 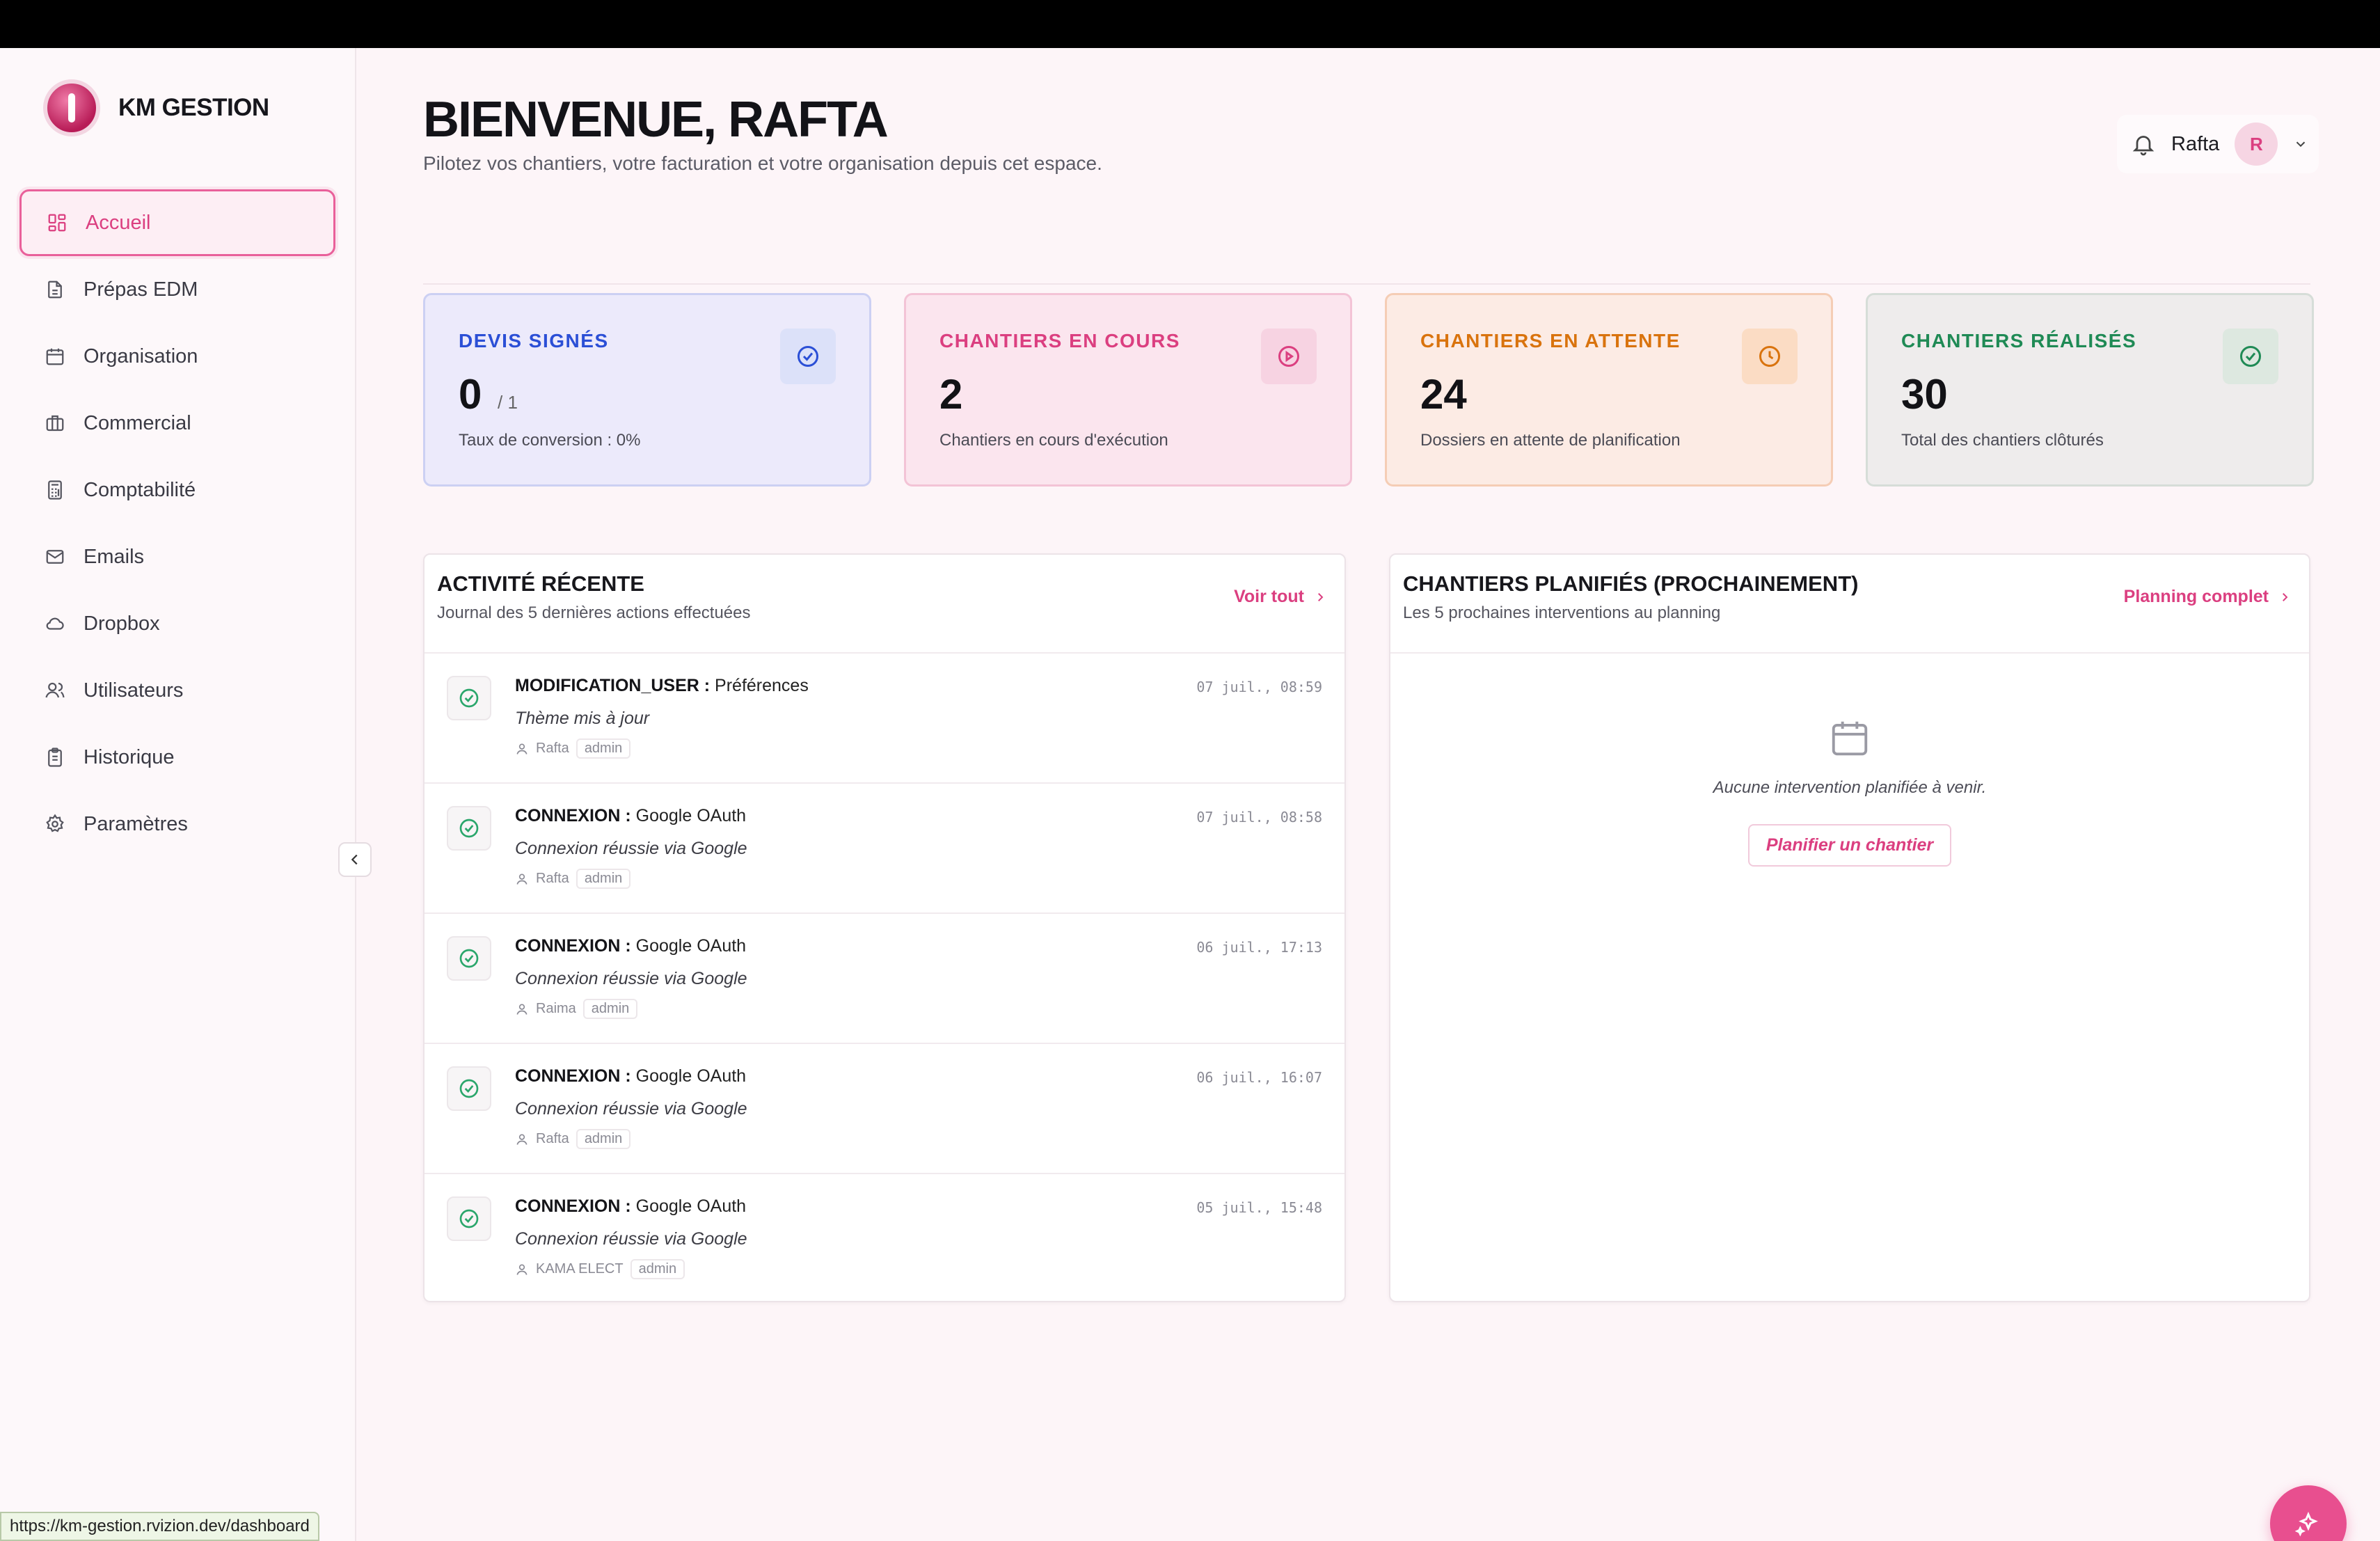 I want to click on link-label: Voir tout, so click(x=1269, y=596).